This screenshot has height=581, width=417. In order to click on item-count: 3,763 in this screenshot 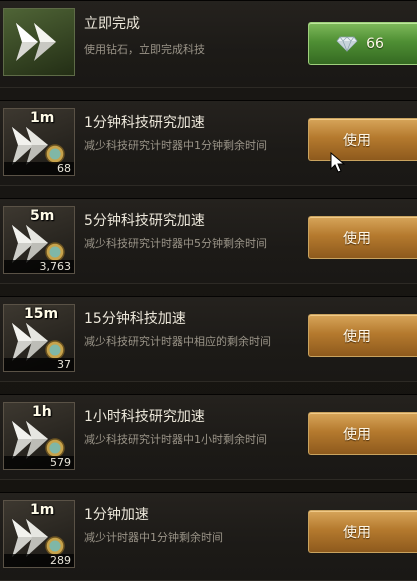, I will do `click(55, 266)`.